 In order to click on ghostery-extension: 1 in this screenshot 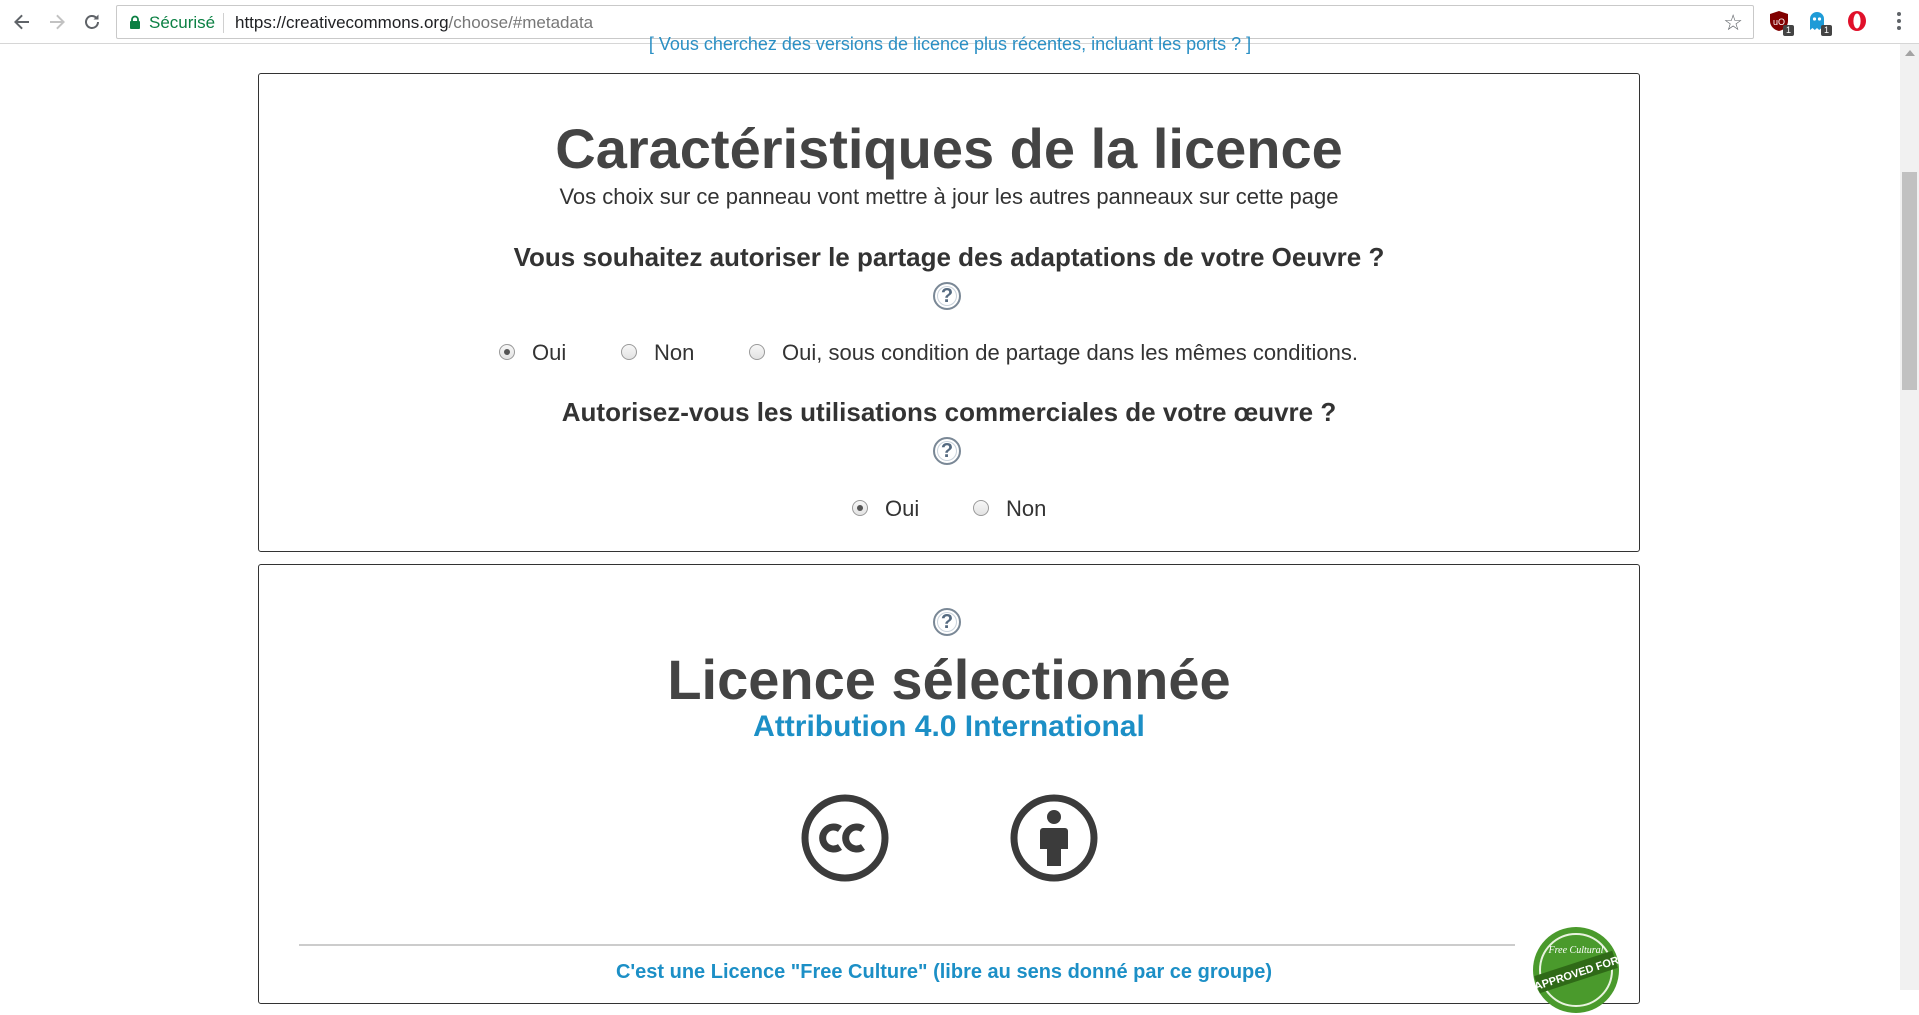, I will do `click(1819, 23)`.